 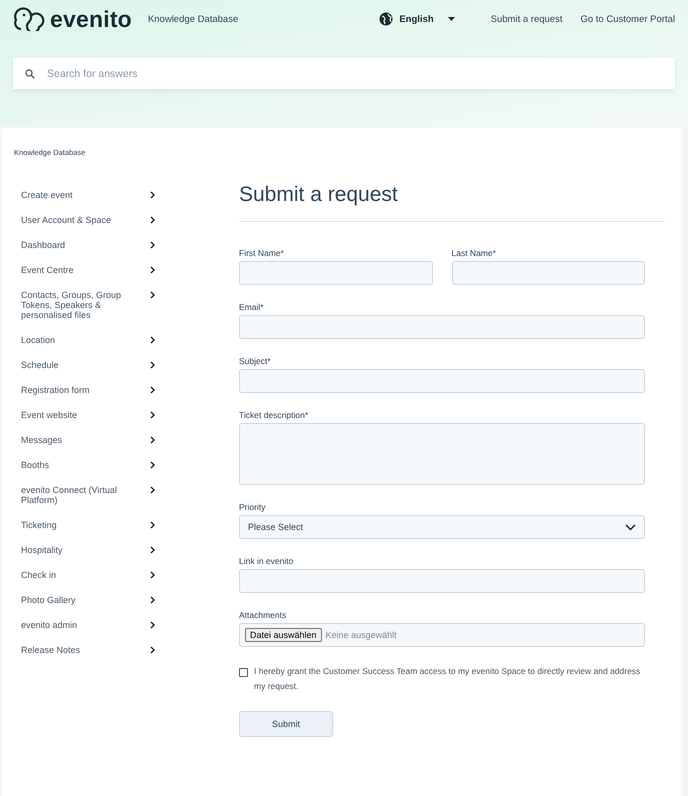 What do you see at coordinates (274, 415) in the screenshot?
I see `field-label: Ticket description*` at bounding box center [274, 415].